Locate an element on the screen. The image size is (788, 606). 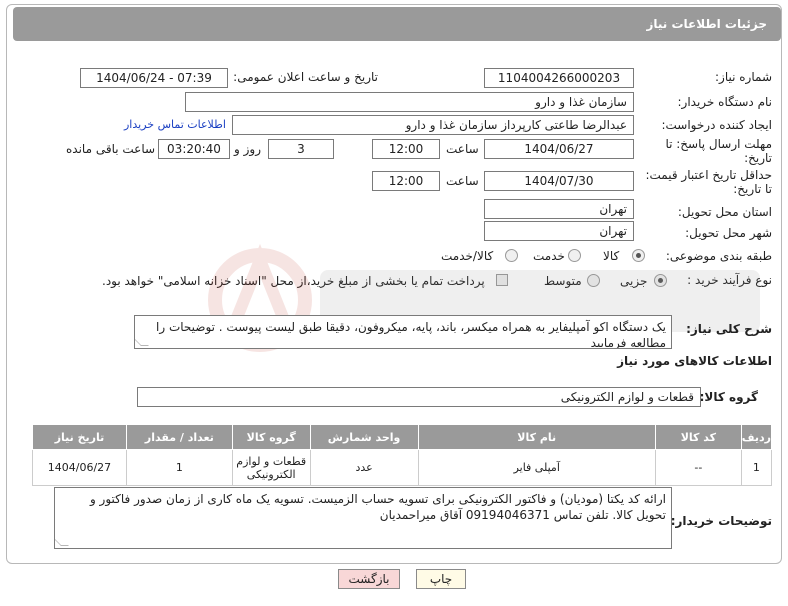
category-radio-service is located at coordinates (574, 255).